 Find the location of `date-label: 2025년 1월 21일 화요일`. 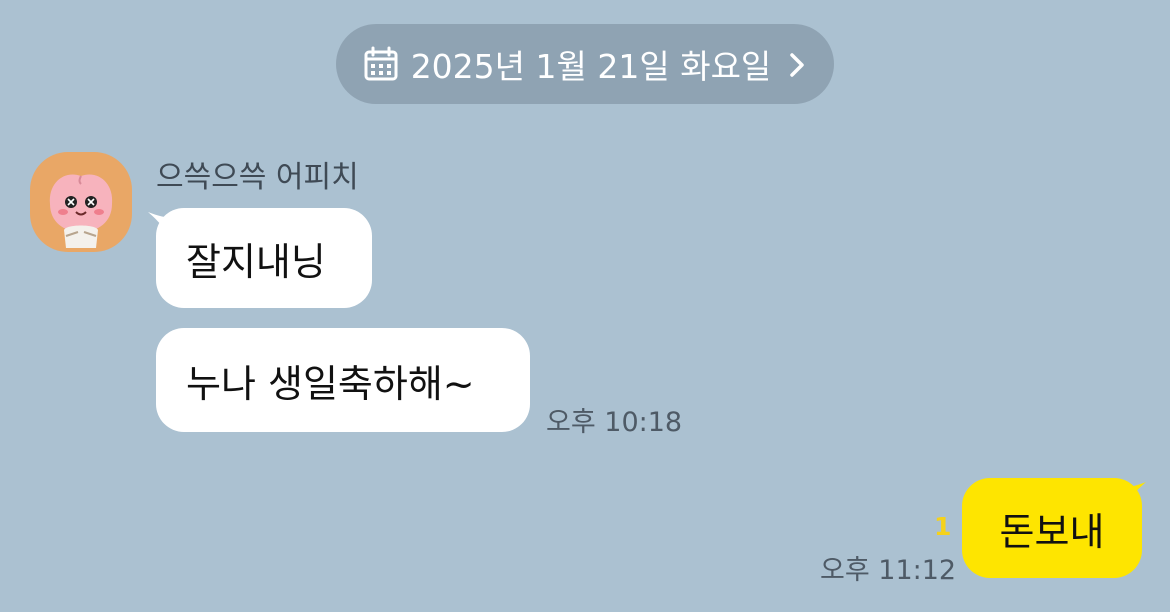

date-label: 2025년 1월 21일 화요일 is located at coordinates (591, 66).